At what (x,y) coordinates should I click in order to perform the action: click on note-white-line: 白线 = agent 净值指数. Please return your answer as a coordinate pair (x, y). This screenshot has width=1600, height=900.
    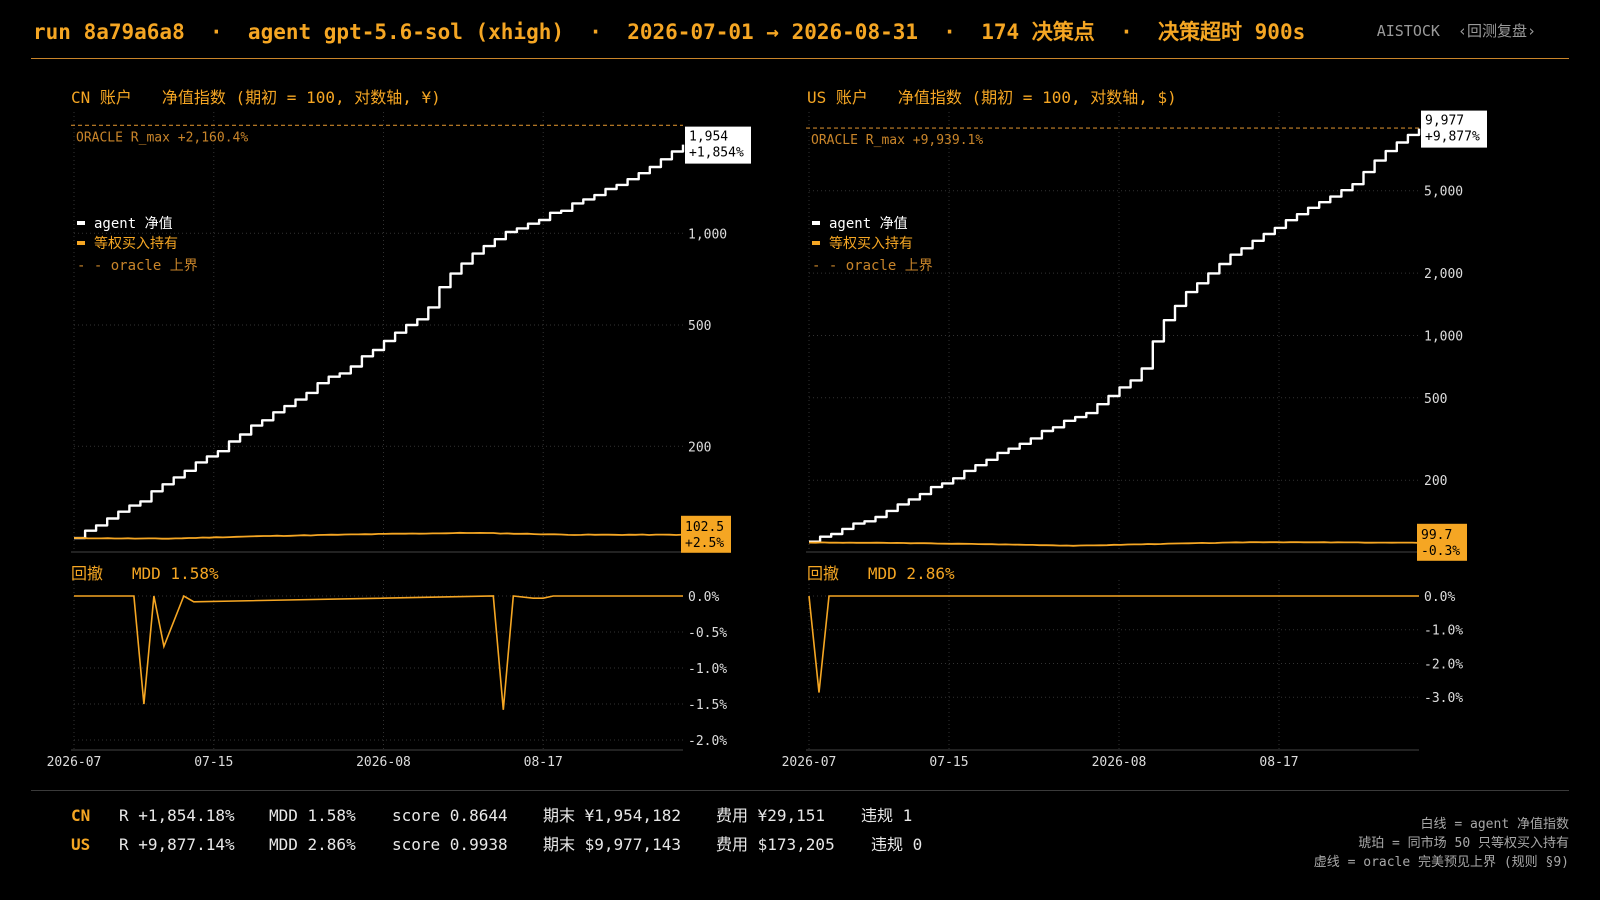
    Looking at the image, I should click on (1494, 824).